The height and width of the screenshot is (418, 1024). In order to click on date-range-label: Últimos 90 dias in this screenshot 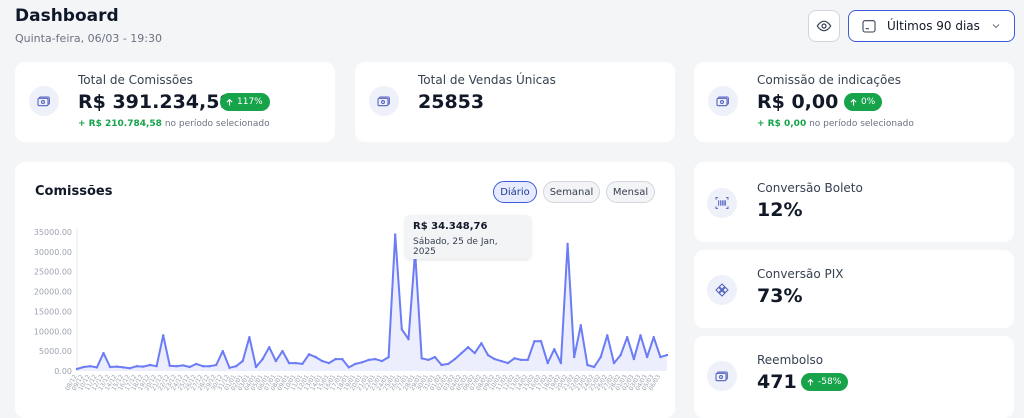, I will do `click(933, 26)`.